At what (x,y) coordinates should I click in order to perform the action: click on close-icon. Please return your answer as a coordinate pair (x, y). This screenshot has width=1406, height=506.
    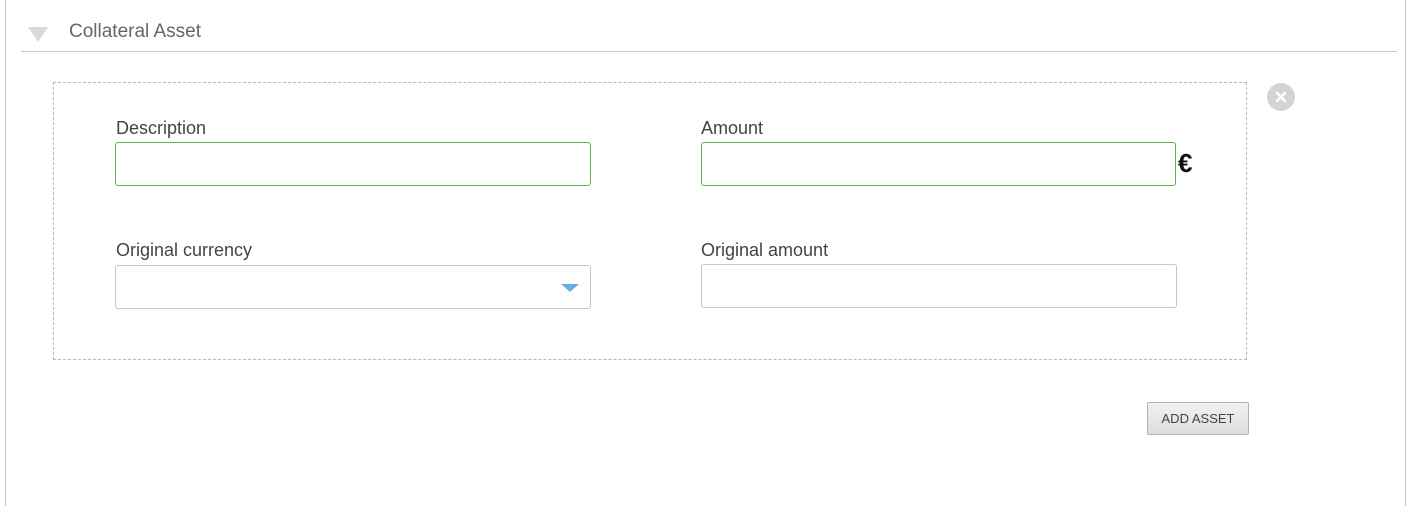
    Looking at the image, I should click on (1281, 97).